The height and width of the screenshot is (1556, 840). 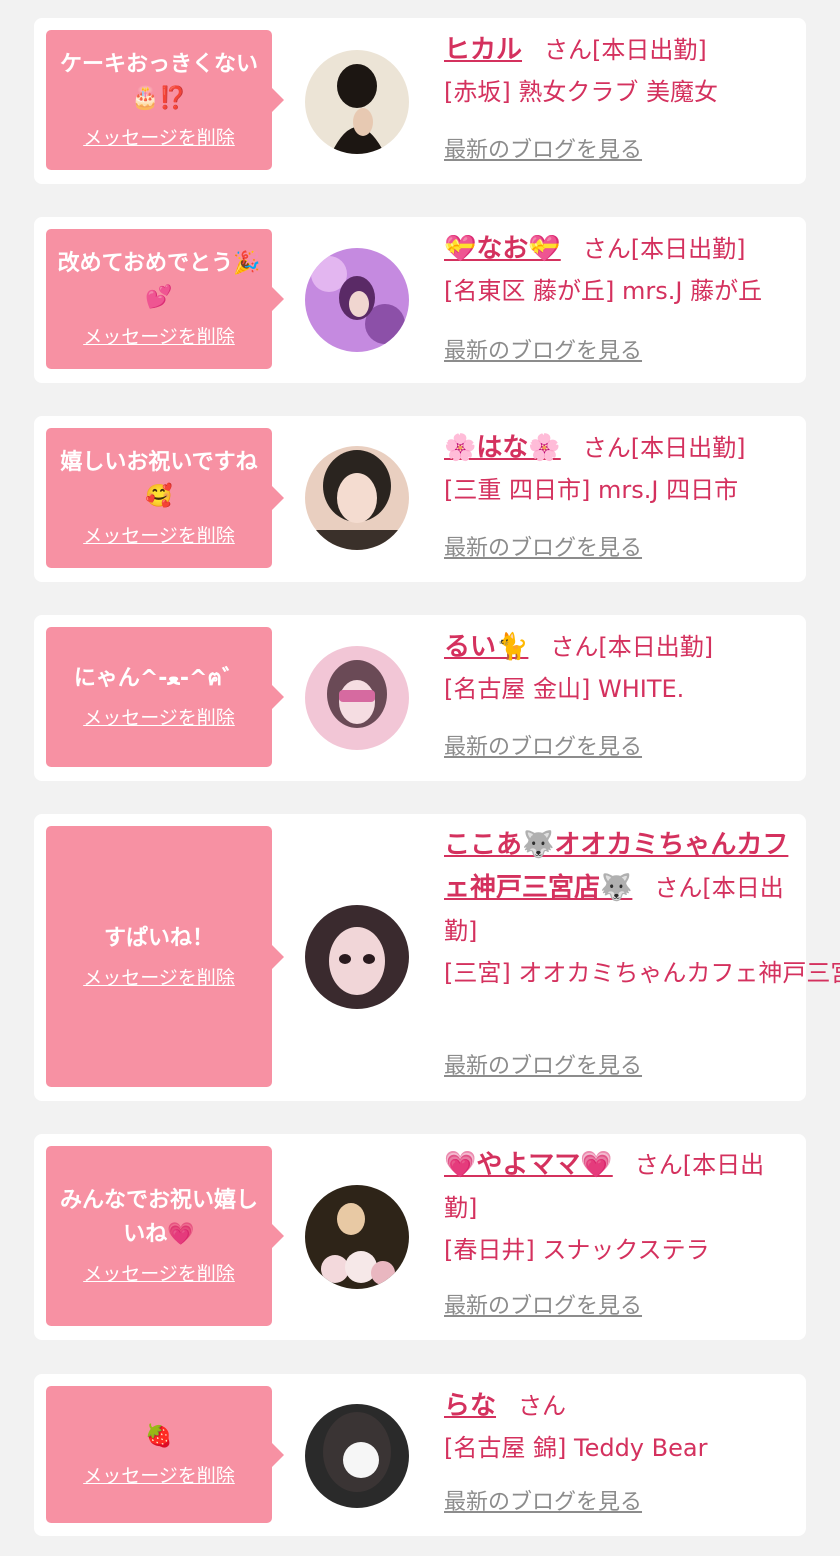 I want to click on cast-info: 💝なお💝 さん[本日出勤] [名東区 藤が丘] mrs.J 藤が丘, so click(x=618, y=269).